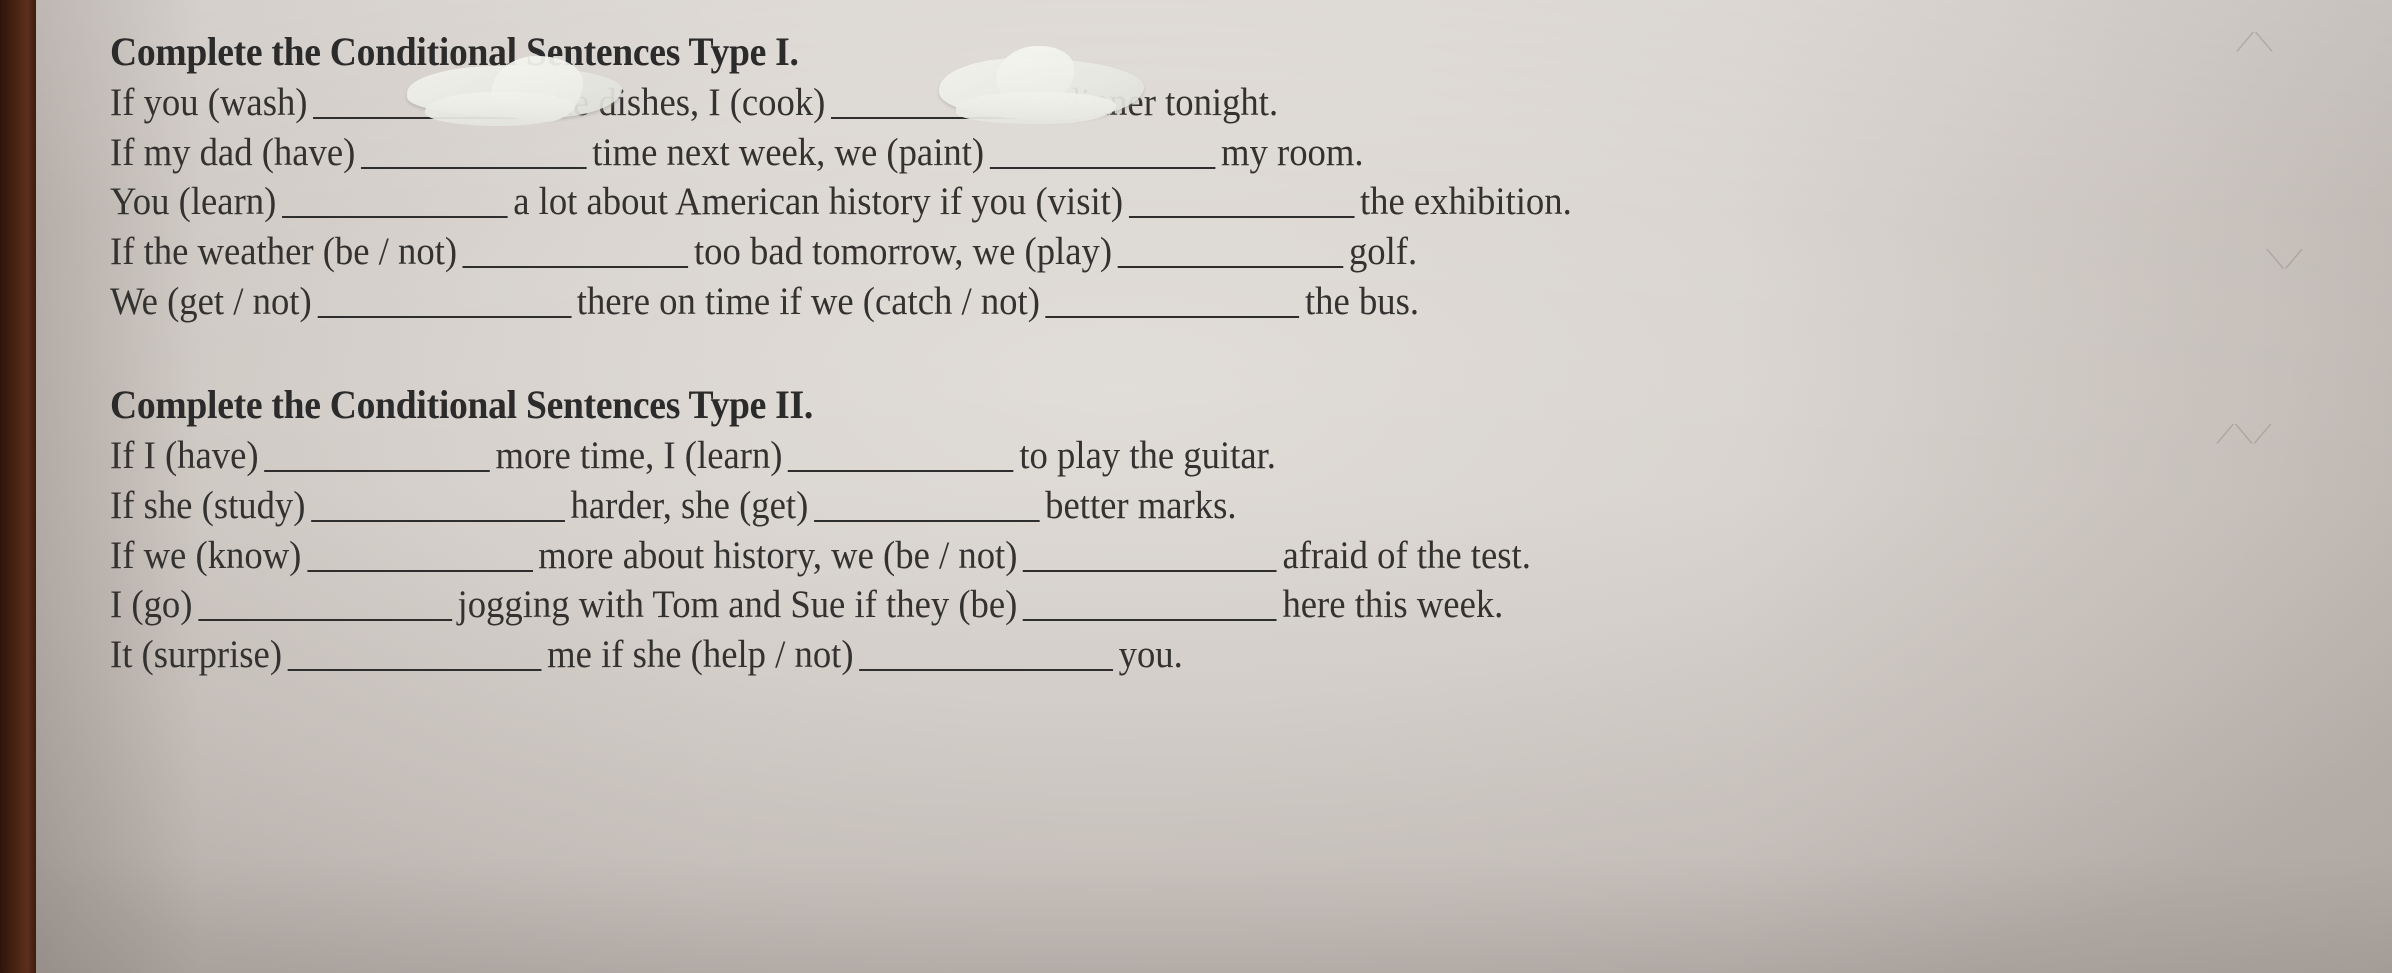  I want to click on sentence-part: you., so click(1150, 655).